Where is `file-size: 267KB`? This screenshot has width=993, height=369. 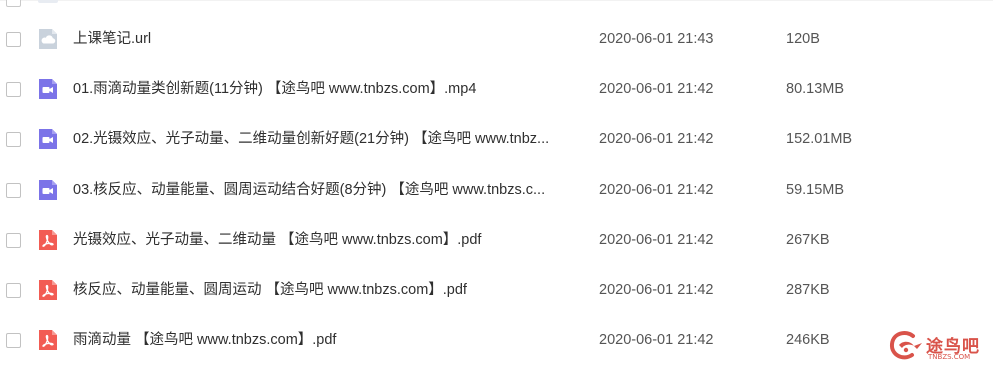 file-size: 267KB is located at coordinates (808, 239).